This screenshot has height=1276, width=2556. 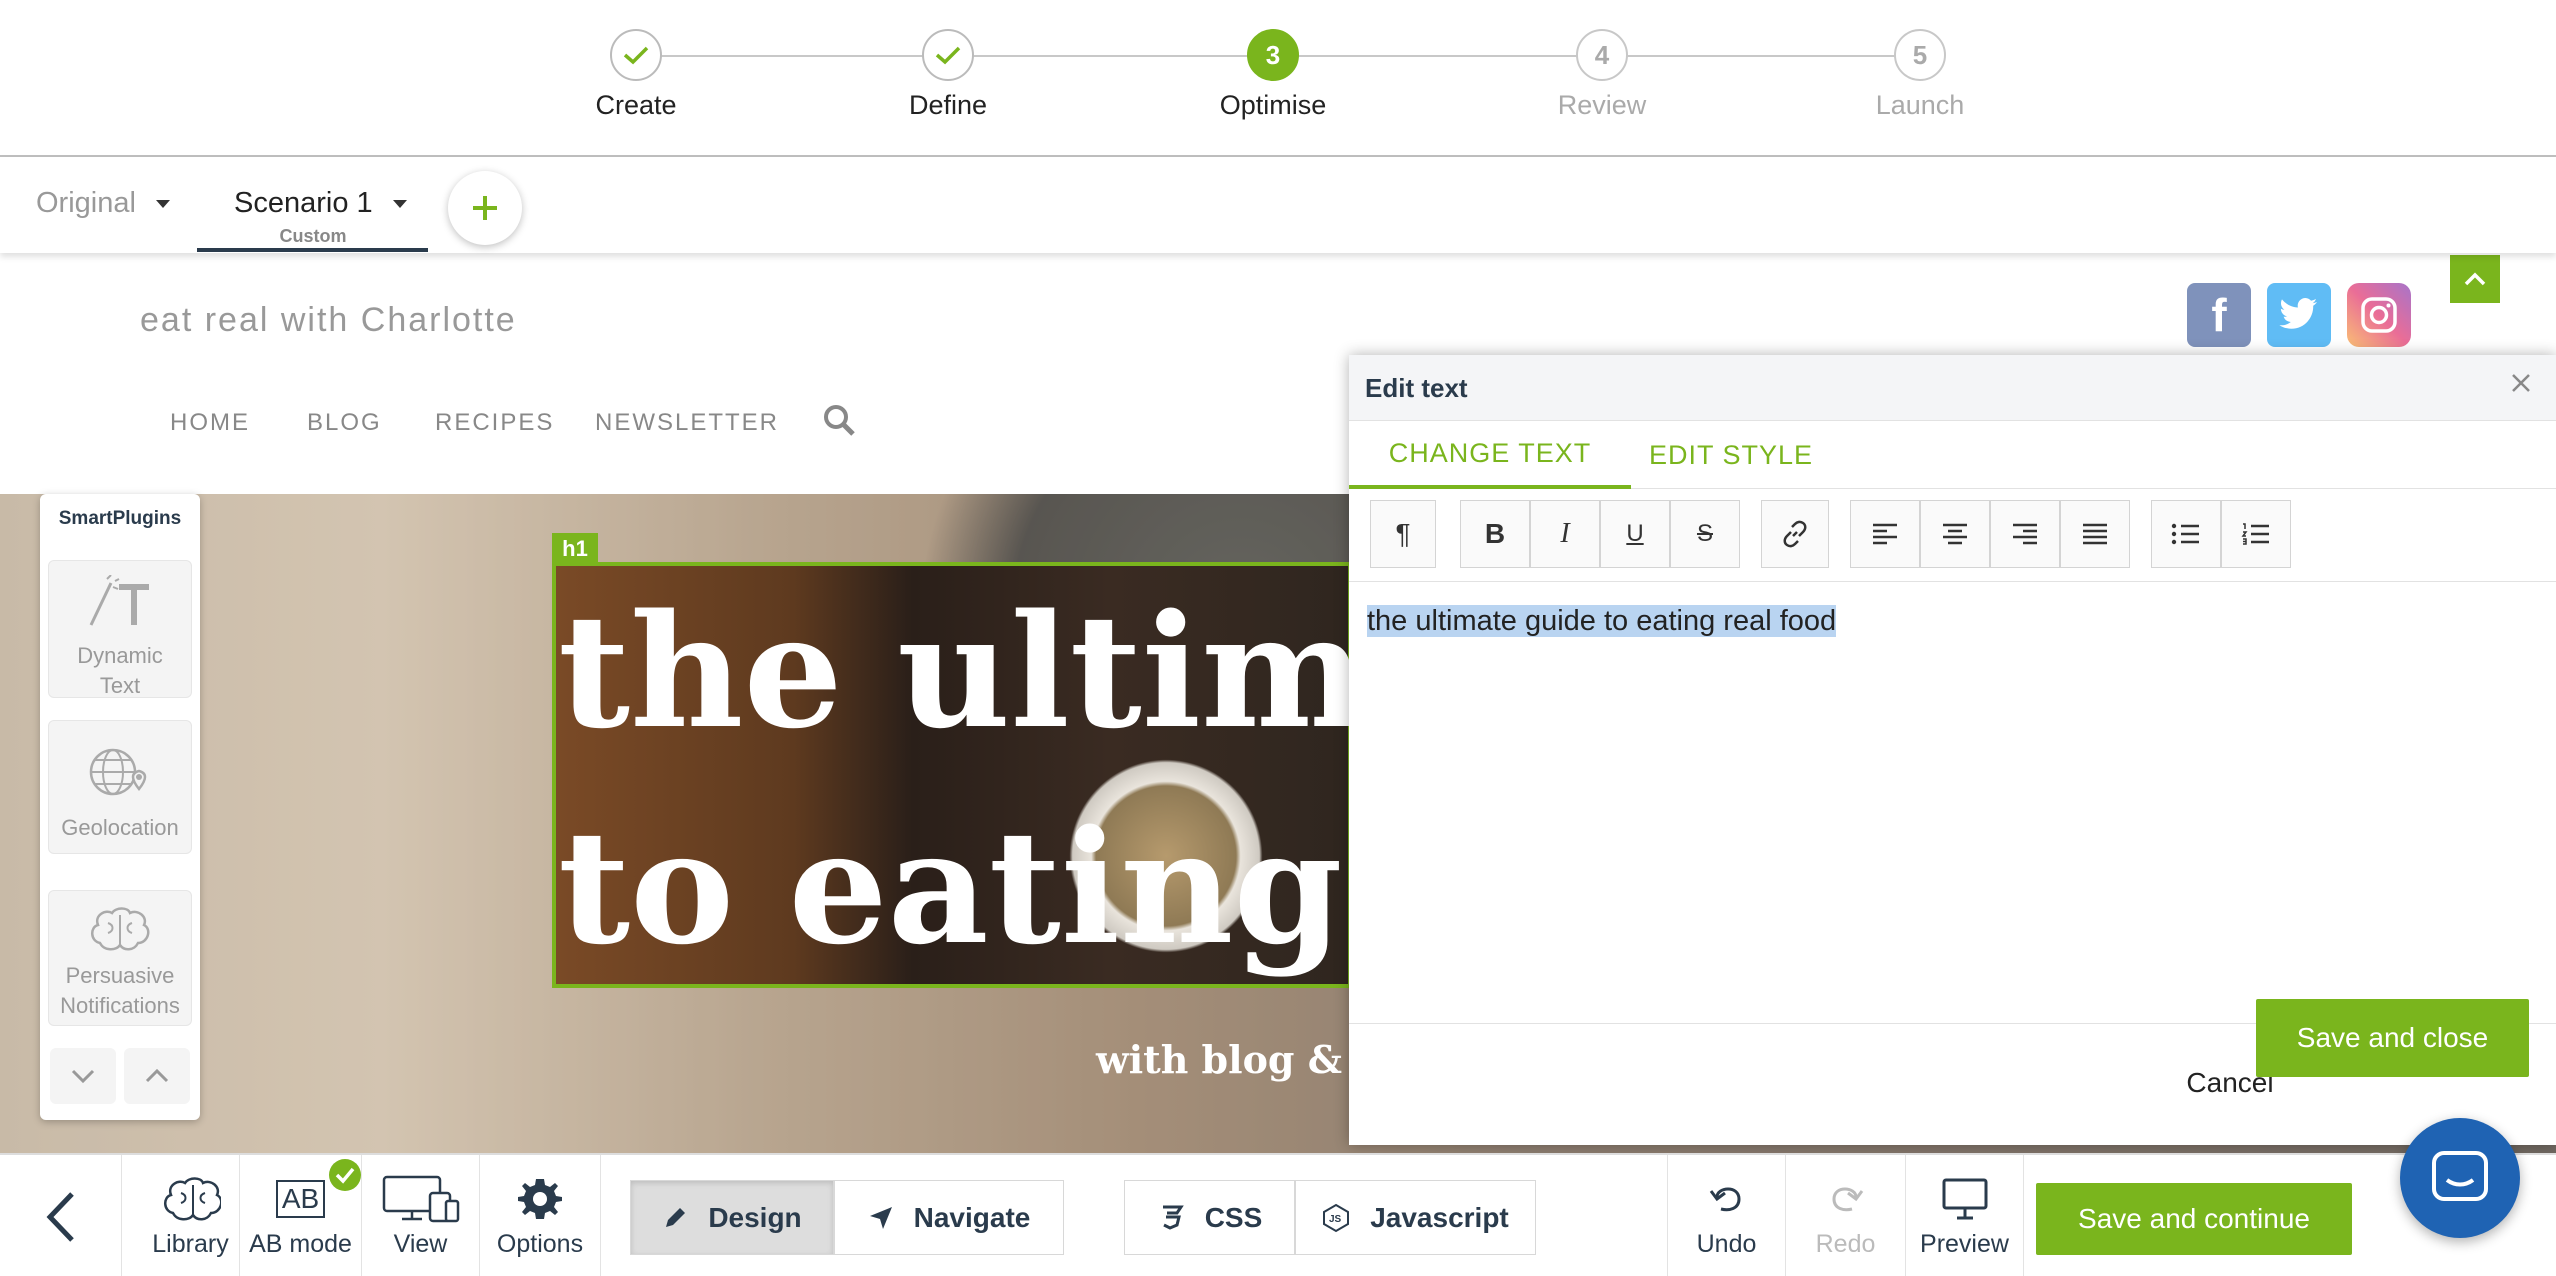 I want to click on bold-button: B, so click(x=1495, y=534).